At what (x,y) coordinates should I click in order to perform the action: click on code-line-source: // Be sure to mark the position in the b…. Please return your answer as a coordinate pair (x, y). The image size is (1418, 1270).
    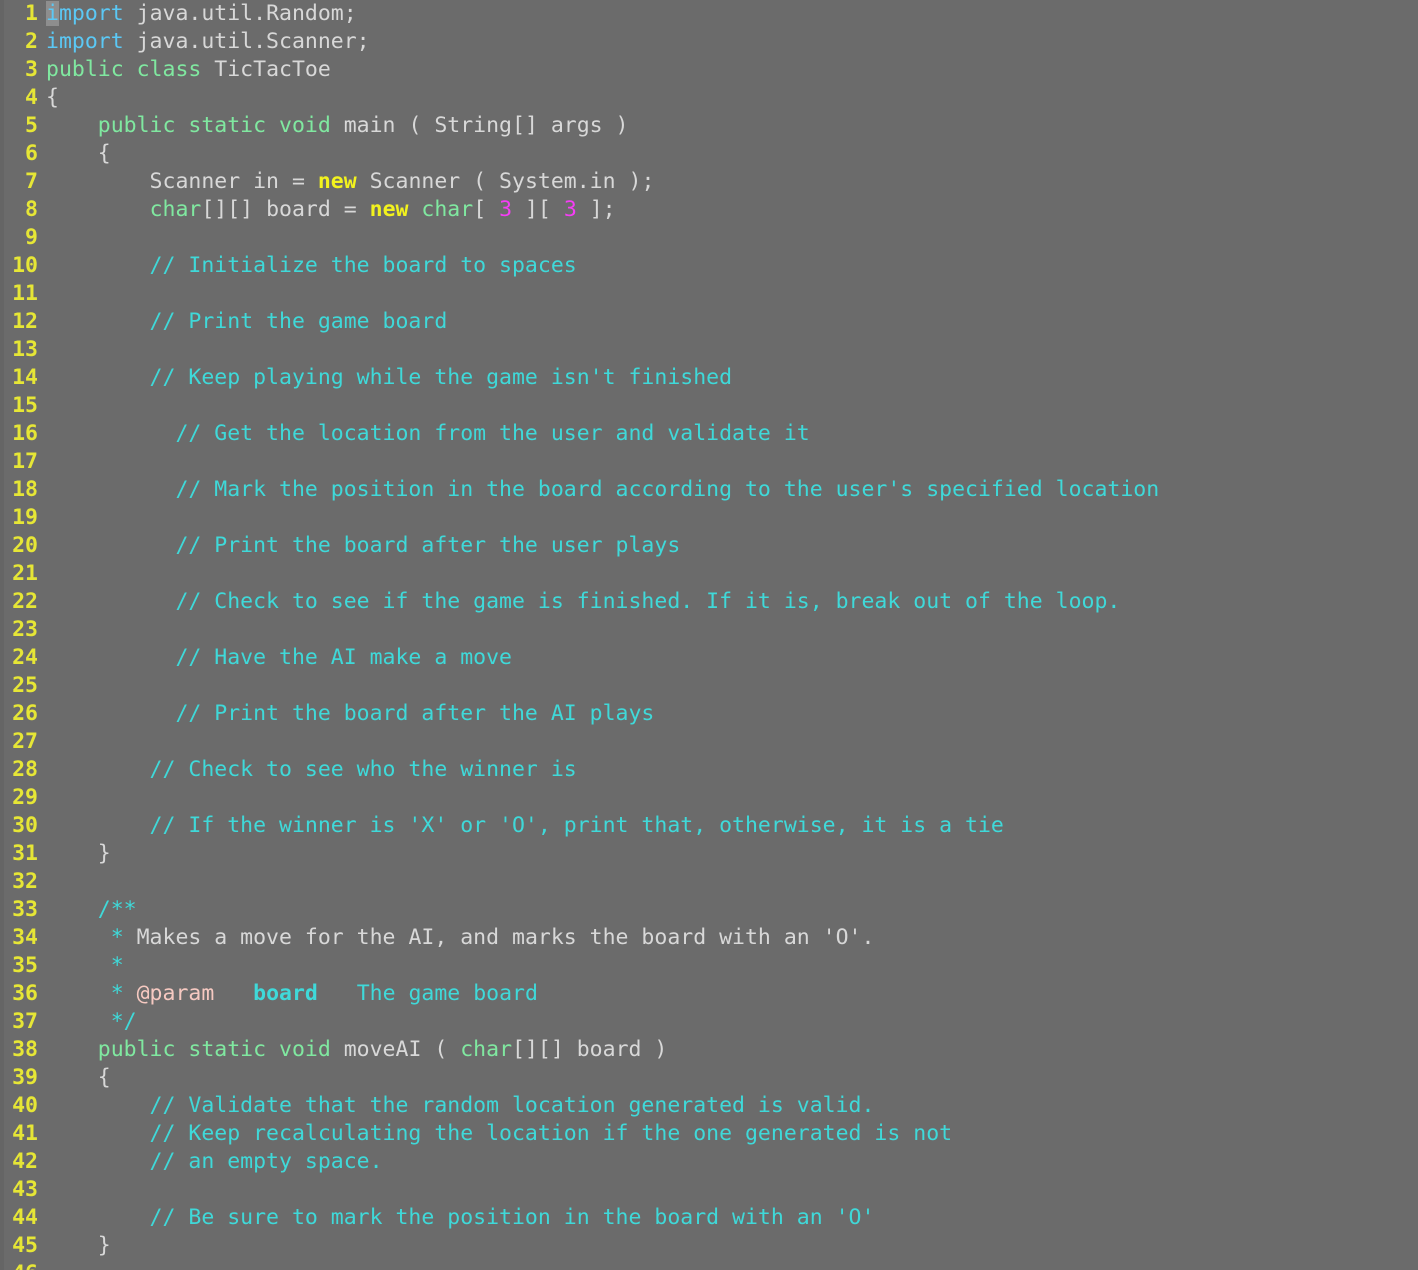
    Looking at the image, I should click on (456, 1218).